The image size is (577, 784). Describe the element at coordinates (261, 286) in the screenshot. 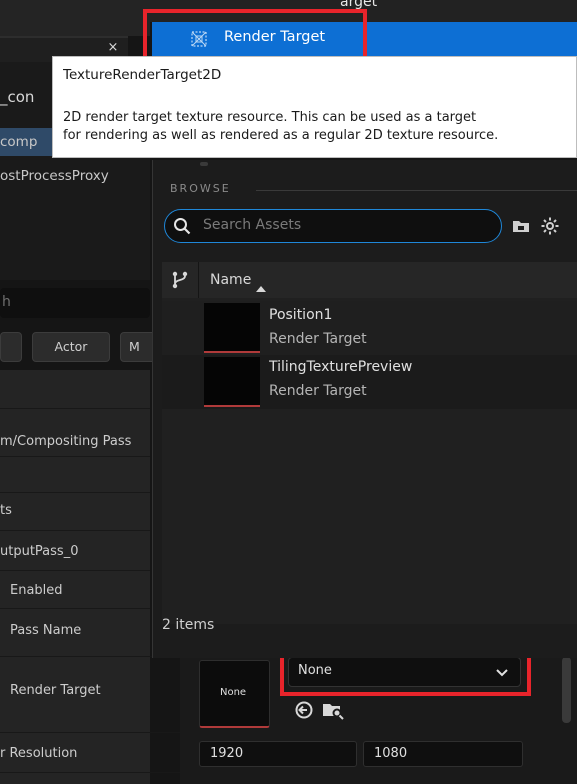

I see `sort-up-icon` at that location.